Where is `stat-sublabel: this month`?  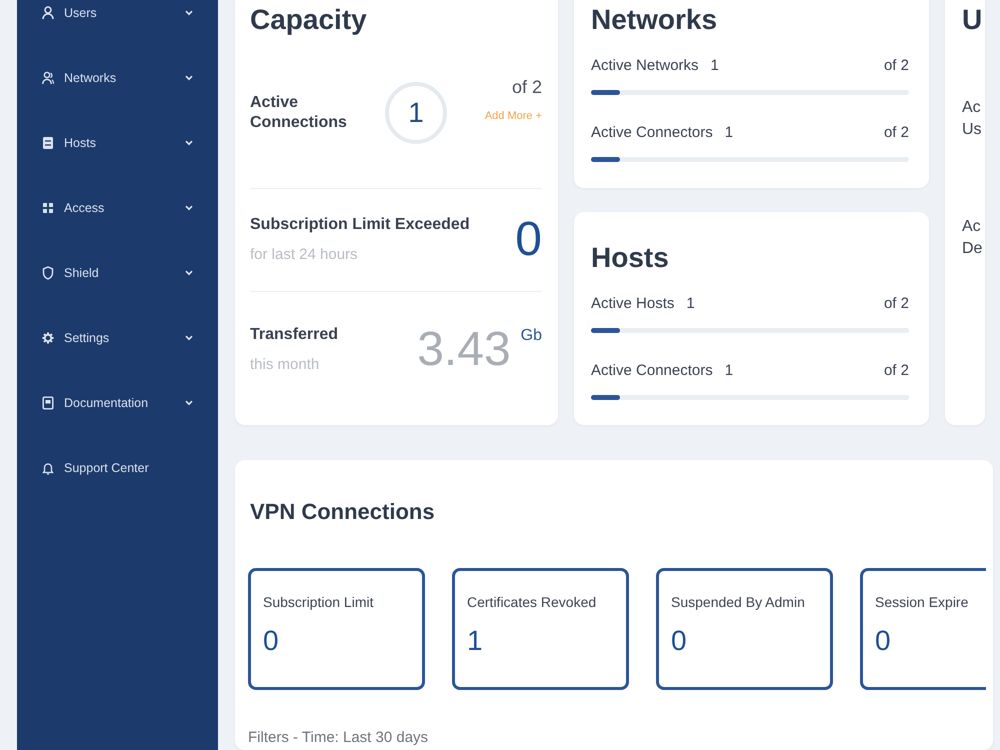 stat-sublabel: this month is located at coordinates (285, 364).